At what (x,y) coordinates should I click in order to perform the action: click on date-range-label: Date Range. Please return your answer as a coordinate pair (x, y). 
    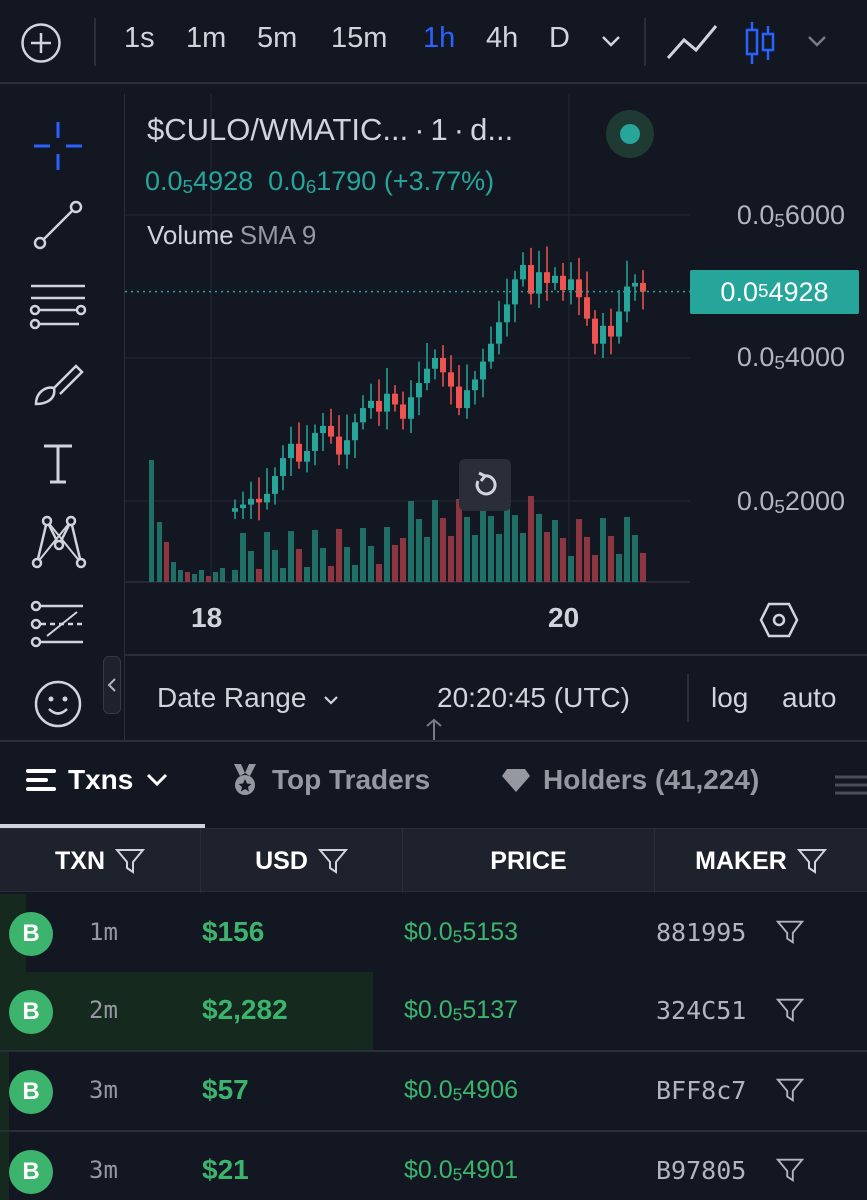
    Looking at the image, I should click on (232, 697).